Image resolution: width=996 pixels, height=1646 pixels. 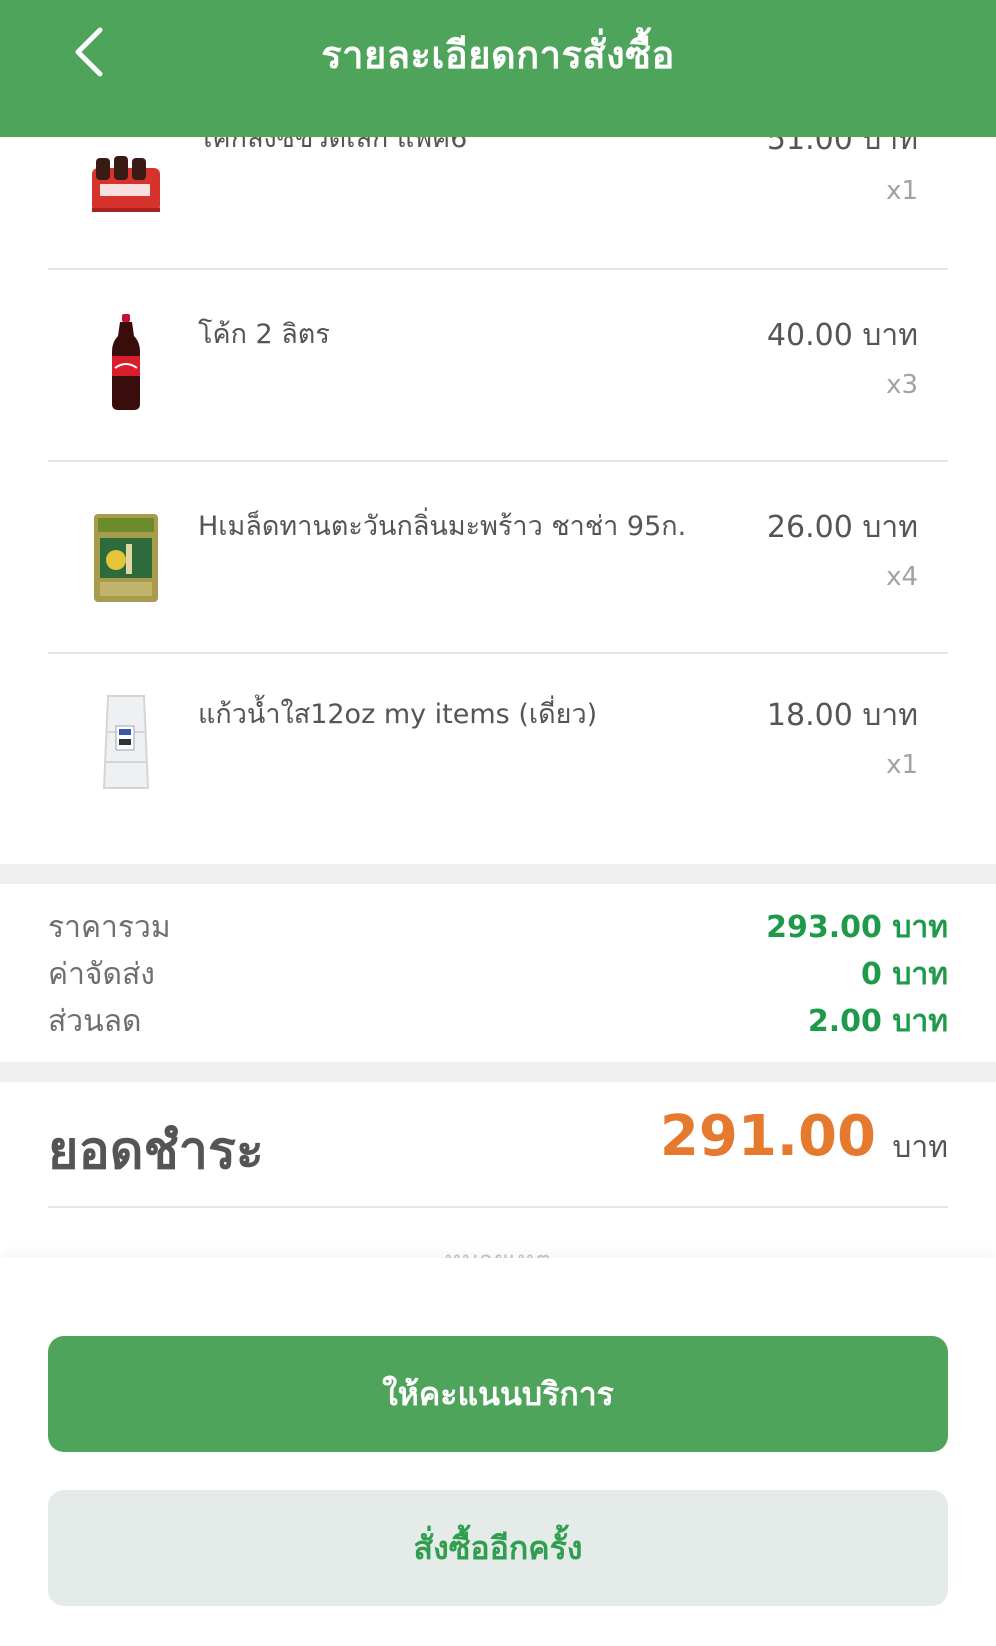 What do you see at coordinates (498, 927) in the screenshot?
I see `subtotal-row: ราคารวม 293.00 บาท` at bounding box center [498, 927].